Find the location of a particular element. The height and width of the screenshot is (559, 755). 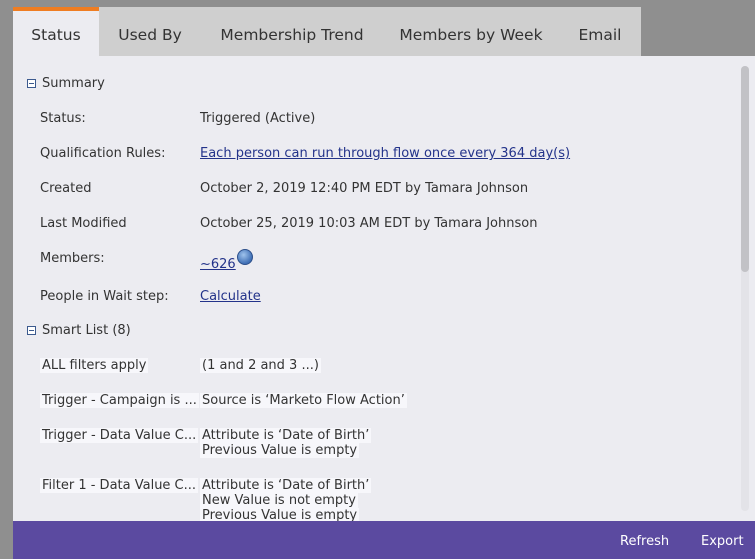

vertical-scrollbar is located at coordinates (745, 288).